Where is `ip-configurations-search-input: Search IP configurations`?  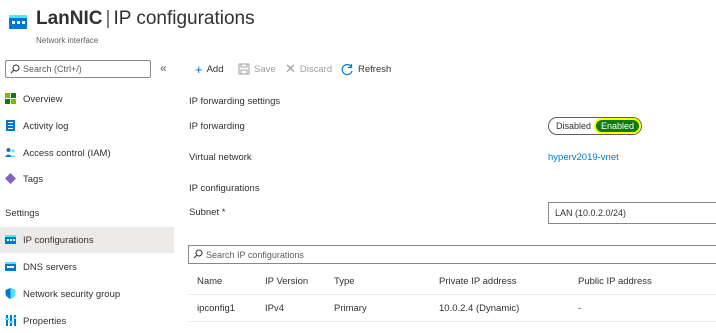
ip-configurations-search-input: Search IP configurations is located at coordinates (452, 254).